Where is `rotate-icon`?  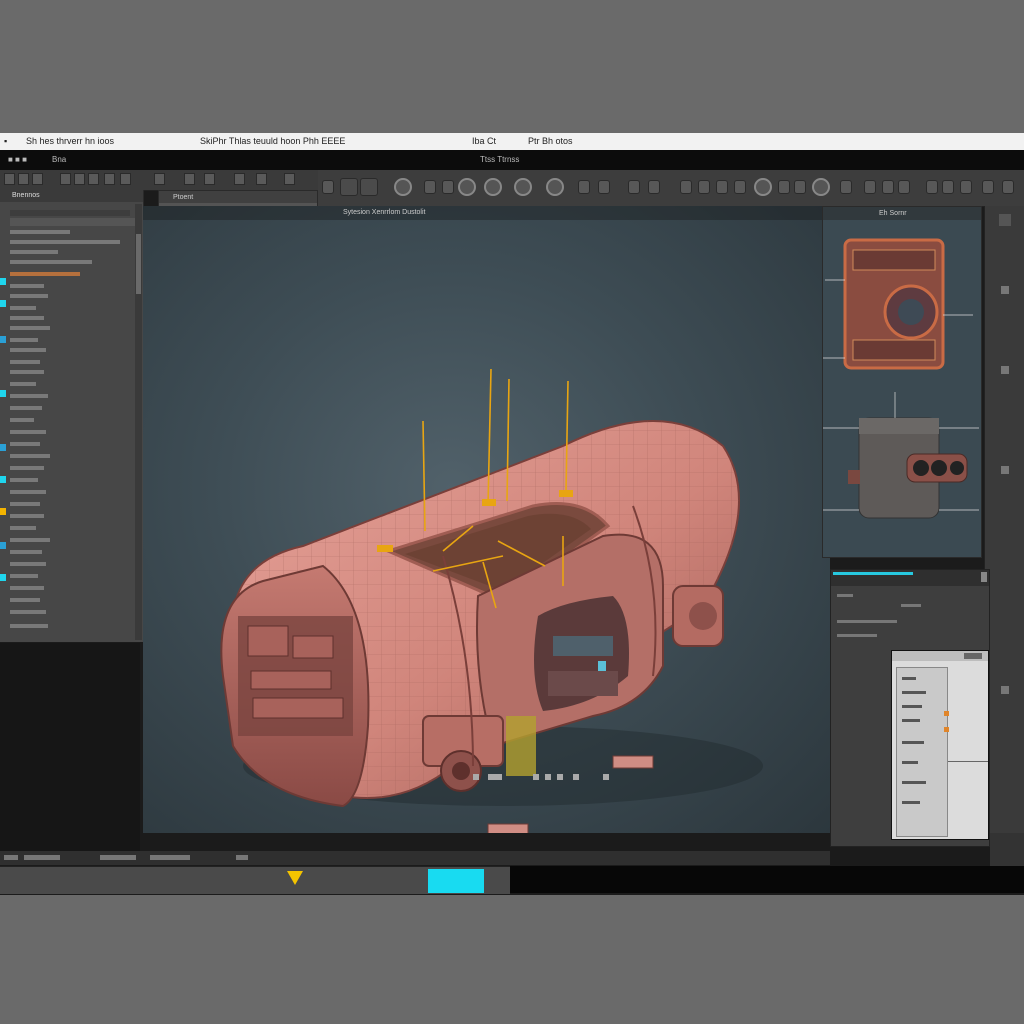 rotate-icon is located at coordinates (37, 179).